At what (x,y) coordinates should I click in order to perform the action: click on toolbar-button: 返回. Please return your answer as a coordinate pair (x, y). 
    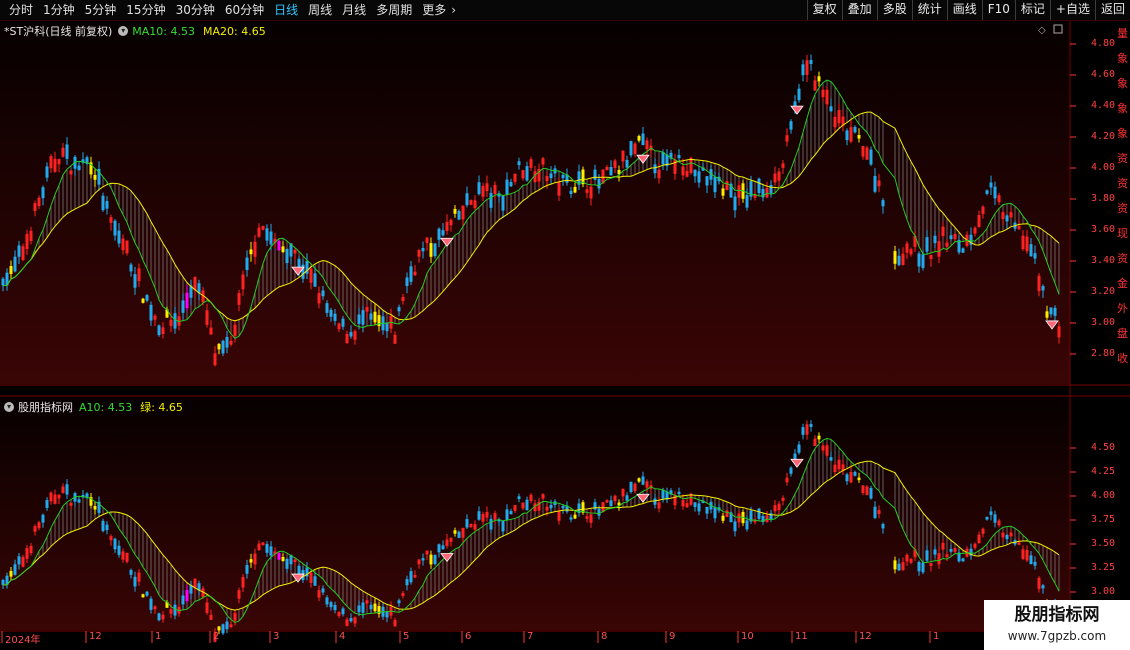
    Looking at the image, I should click on (1112, 10).